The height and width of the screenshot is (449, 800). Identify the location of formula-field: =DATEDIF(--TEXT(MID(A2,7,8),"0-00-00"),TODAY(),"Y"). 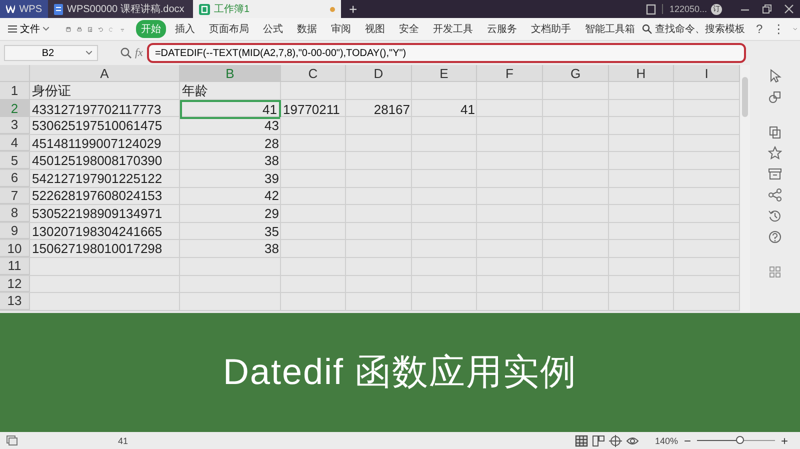
(446, 53).